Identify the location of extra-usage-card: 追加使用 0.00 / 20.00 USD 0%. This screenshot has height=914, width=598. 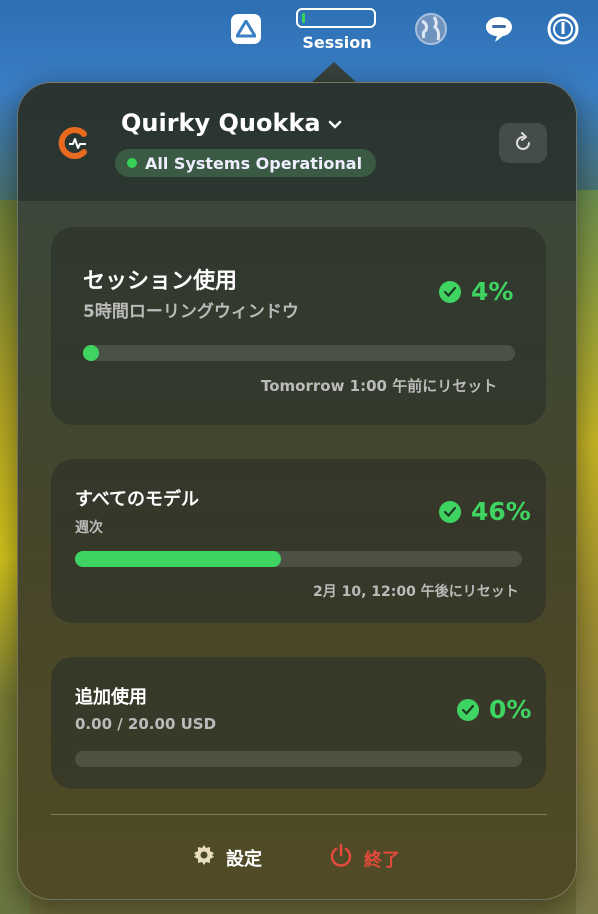
(298, 723).